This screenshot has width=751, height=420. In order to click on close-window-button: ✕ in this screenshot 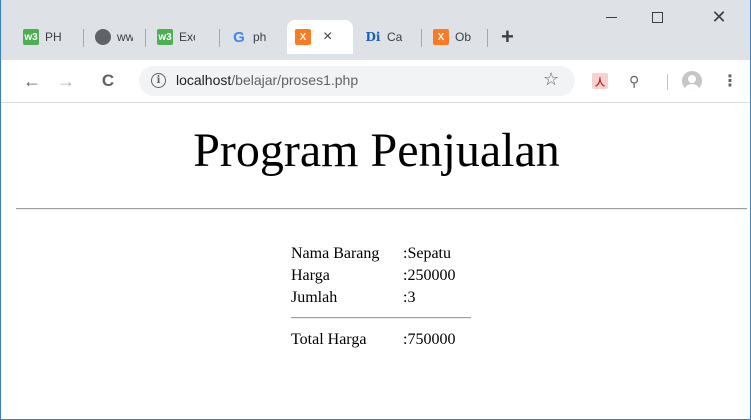, I will do `click(719, 17)`.